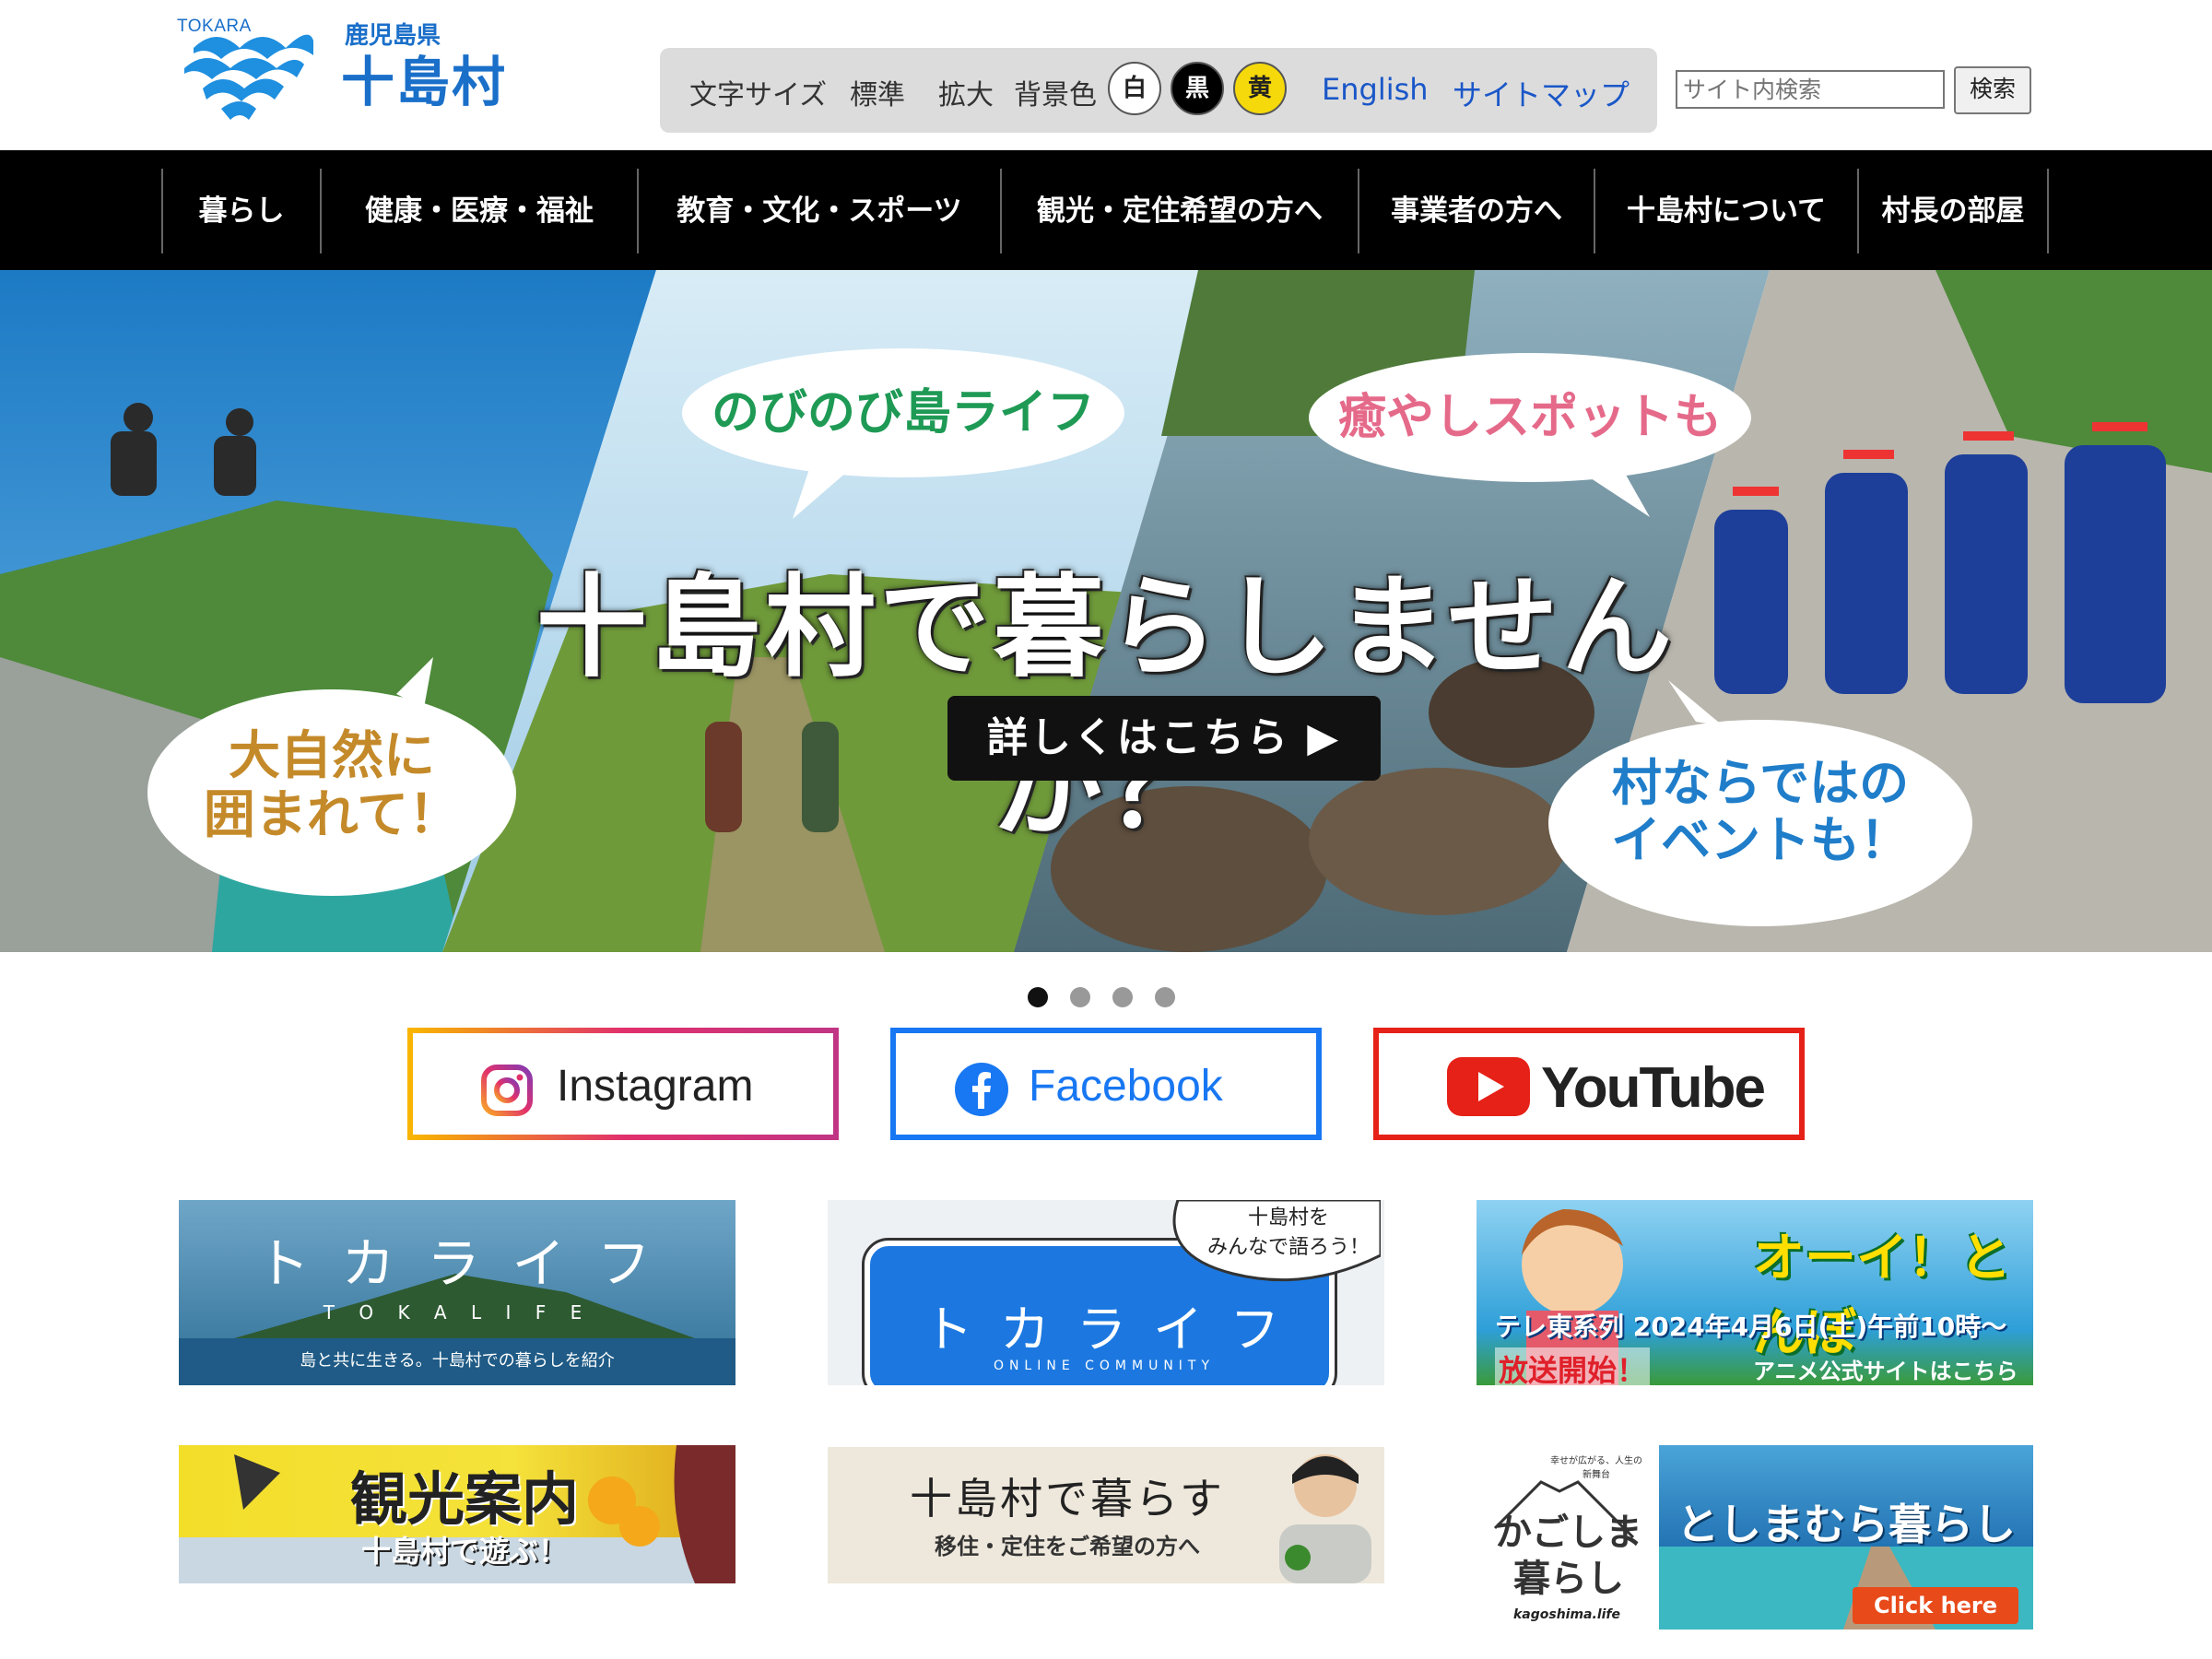 The image size is (2212, 1659). I want to click on community-title: ト カ ラ イ フ, so click(1104, 1329).